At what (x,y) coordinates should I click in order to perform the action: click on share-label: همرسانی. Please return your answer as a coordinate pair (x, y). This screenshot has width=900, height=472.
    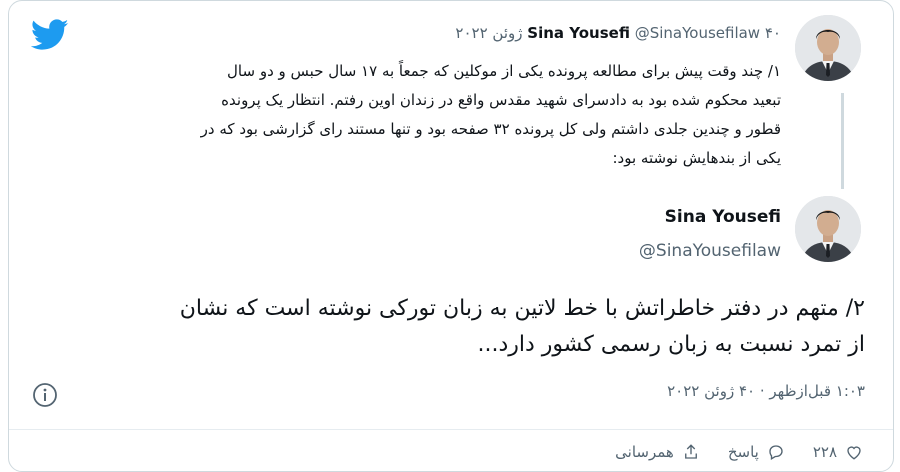
    Looking at the image, I should click on (644, 452).